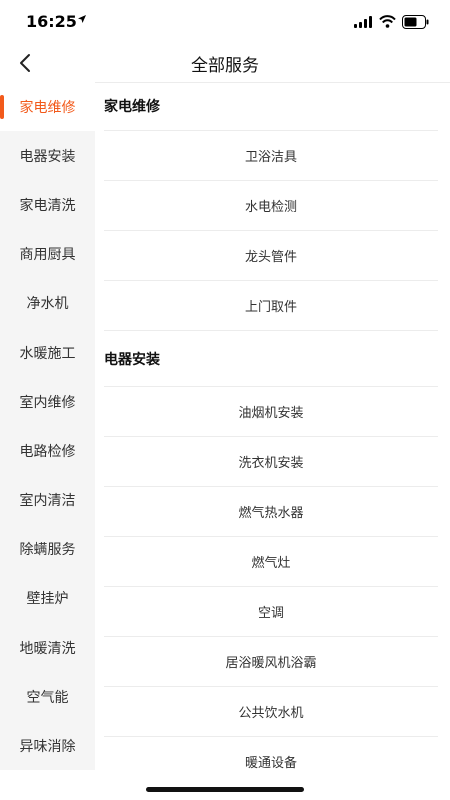 The image size is (450, 800). I want to click on section-title: 家电维修, so click(132, 107).